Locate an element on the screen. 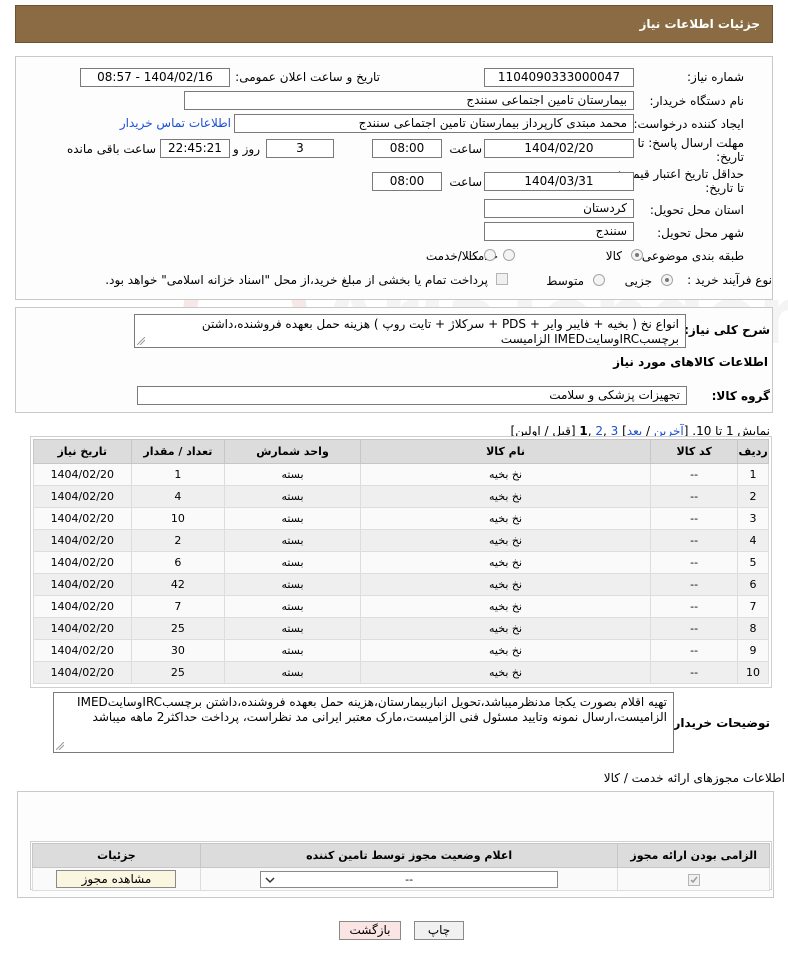 The image size is (788, 957). cell-row: 5 is located at coordinates (753, 562).